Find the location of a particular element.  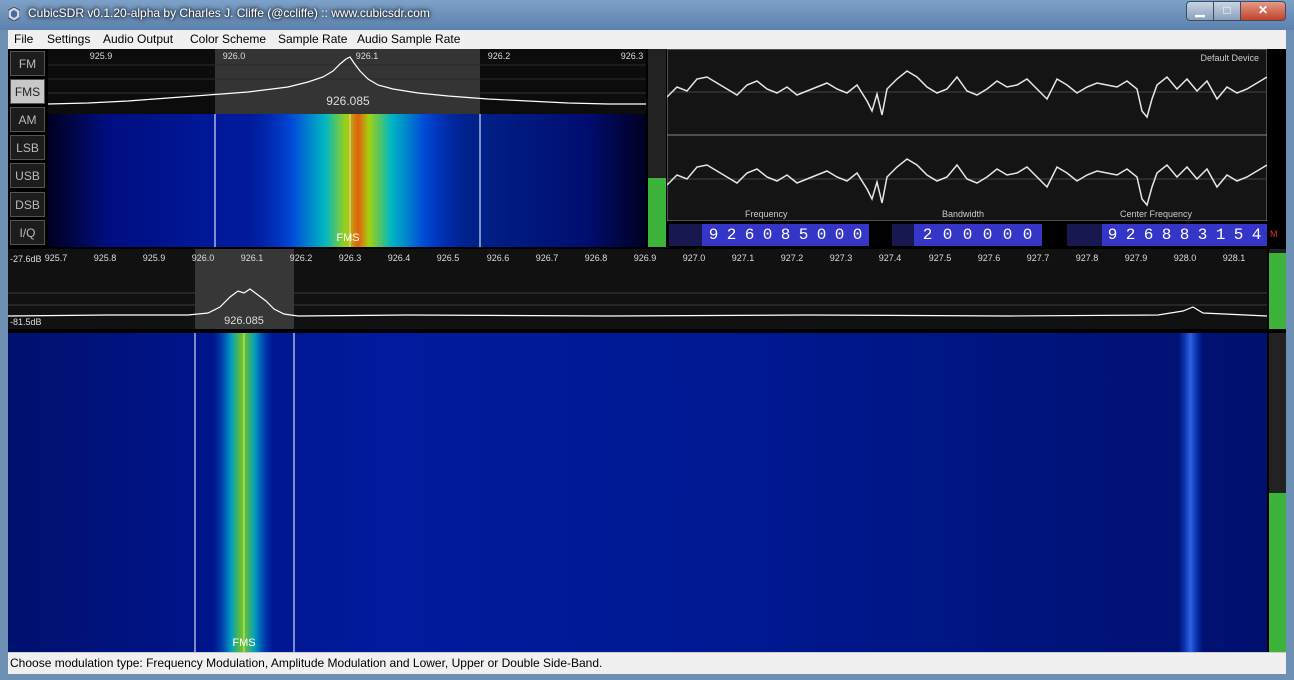

frequency-digits: 9 2 6 0 8 5 0 0 0 is located at coordinates (769, 235).